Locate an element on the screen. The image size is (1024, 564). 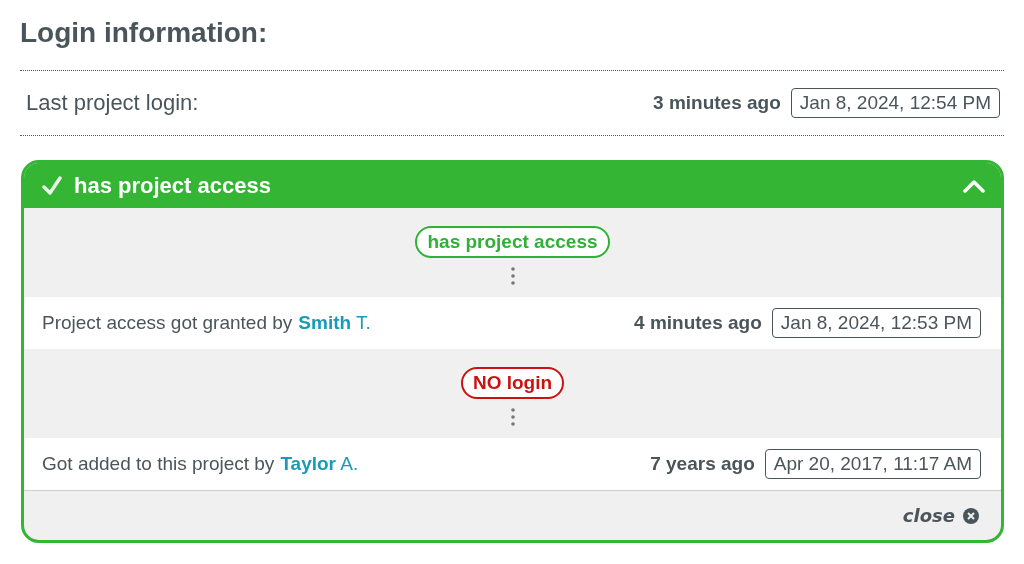
event-text: Got added to this project by is located at coordinates (158, 464).